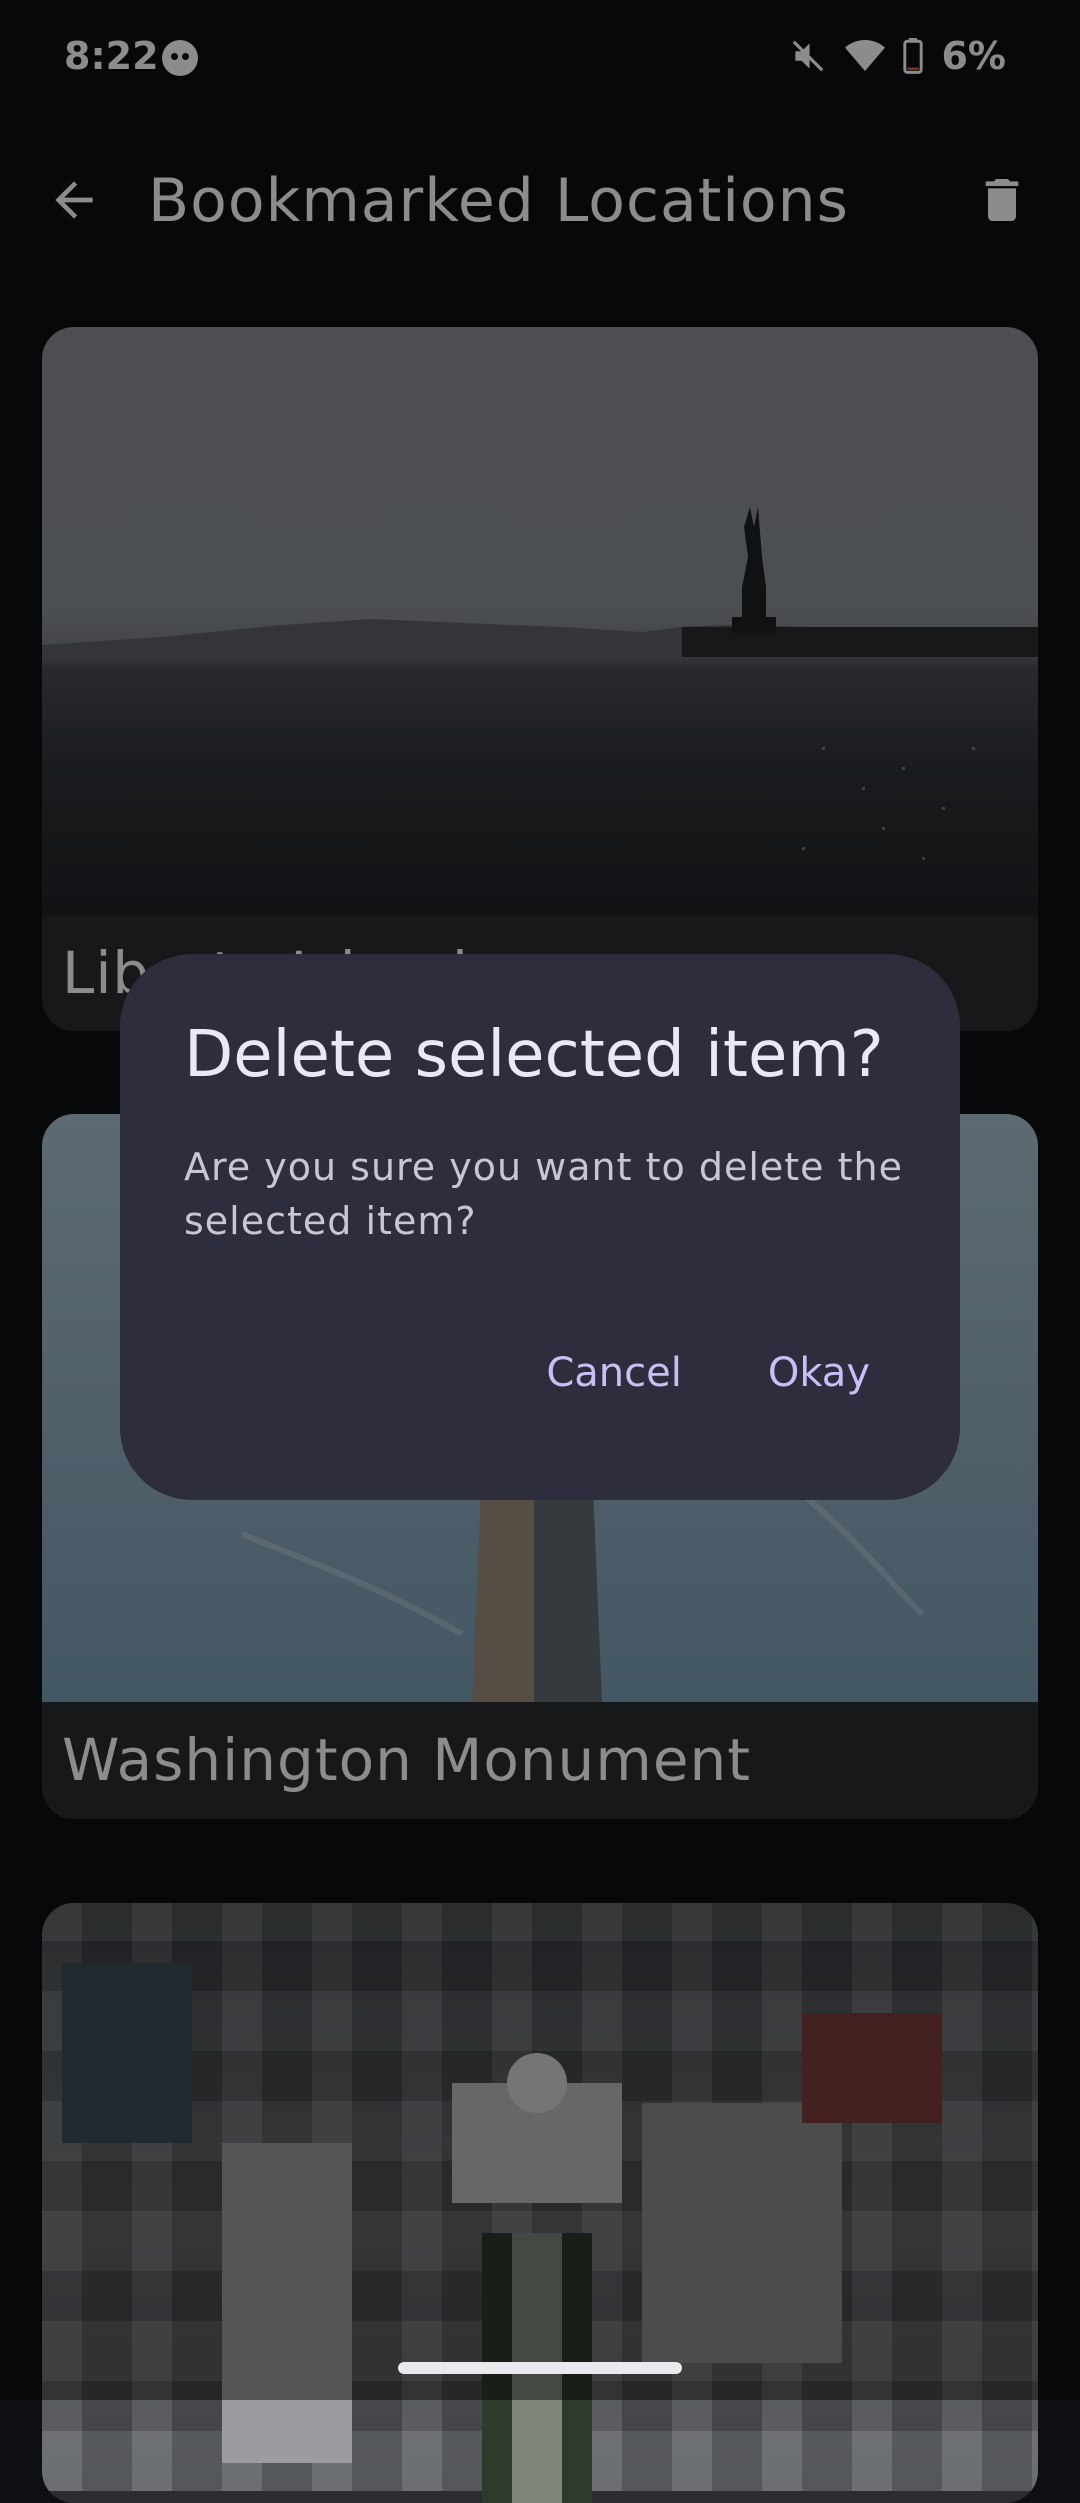 This screenshot has height=2503, width=1080. Describe the element at coordinates (819, 1373) in the screenshot. I see `okay-button: Okay` at that location.